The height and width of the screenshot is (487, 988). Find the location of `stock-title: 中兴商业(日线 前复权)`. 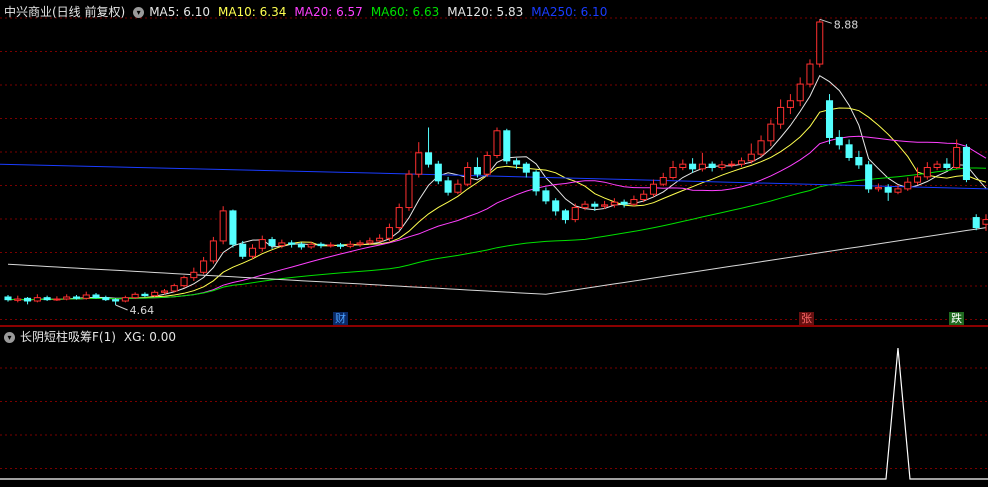

stock-title: 中兴商业(日线 前复权) is located at coordinates (65, 12).